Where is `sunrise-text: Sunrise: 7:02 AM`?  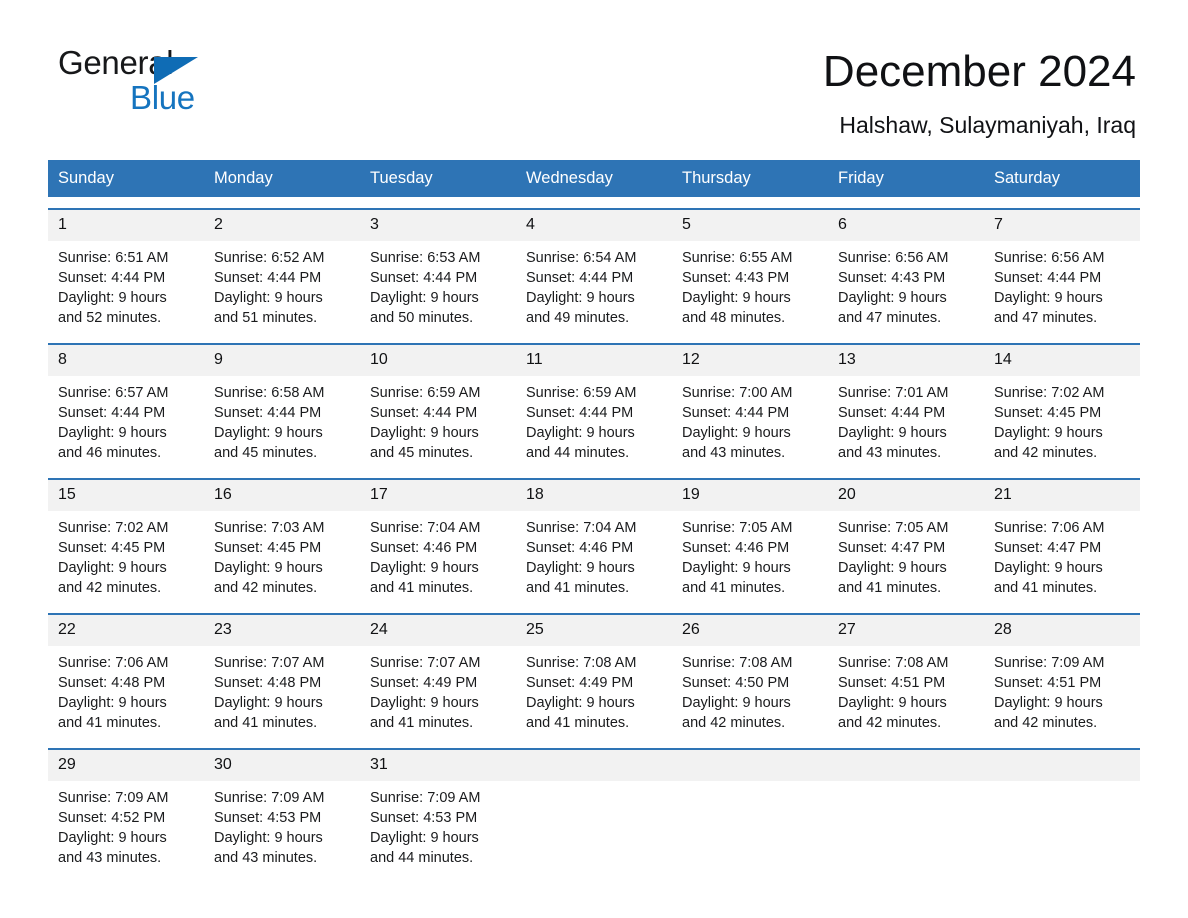 sunrise-text: Sunrise: 7:02 AM is located at coordinates (113, 528).